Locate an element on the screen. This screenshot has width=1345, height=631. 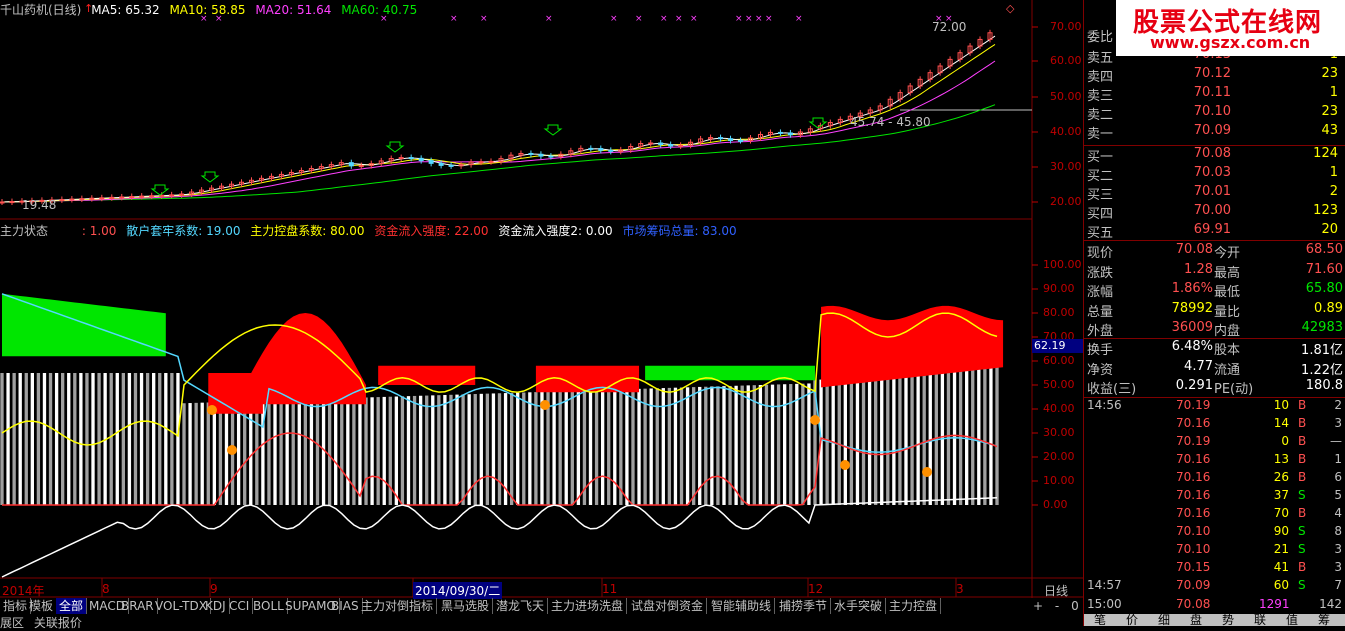
tick-count: 3 is located at coordinates (1338, 423).